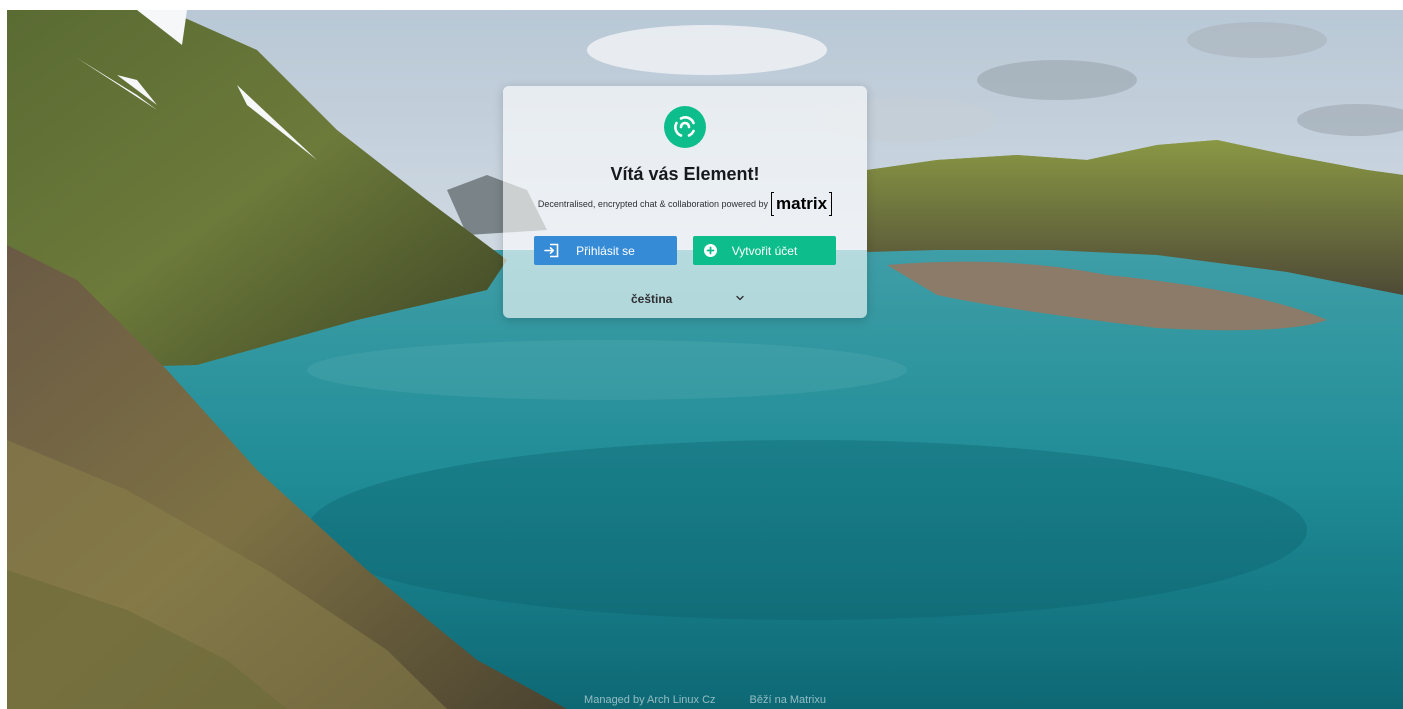  What do you see at coordinates (740, 298) in the screenshot?
I see `chevron-down-icon` at bounding box center [740, 298].